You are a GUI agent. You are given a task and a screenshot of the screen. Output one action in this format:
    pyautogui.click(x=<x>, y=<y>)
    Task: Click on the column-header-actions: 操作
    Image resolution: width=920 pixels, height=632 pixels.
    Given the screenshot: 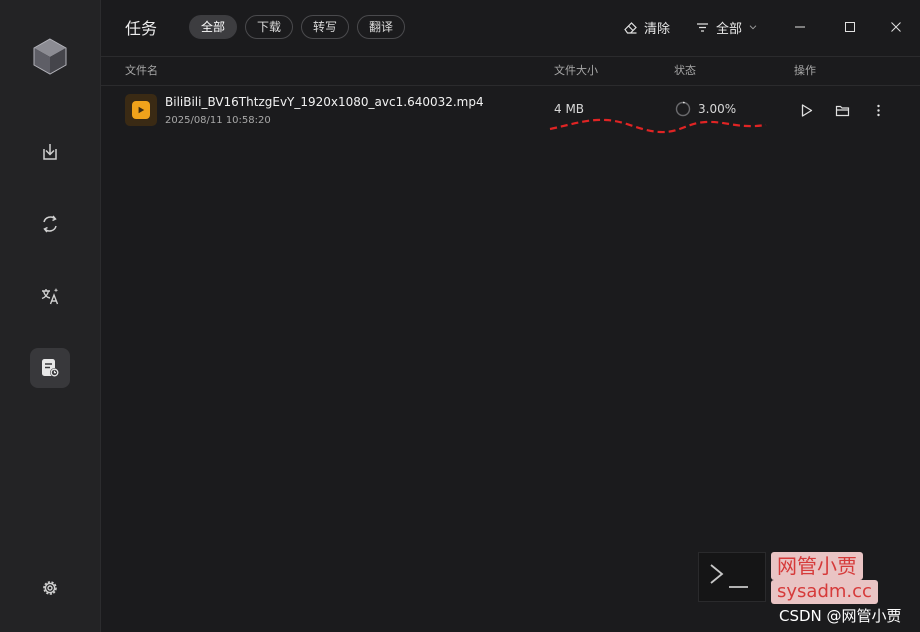 What is the action you would take?
    pyautogui.click(x=805, y=70)
    